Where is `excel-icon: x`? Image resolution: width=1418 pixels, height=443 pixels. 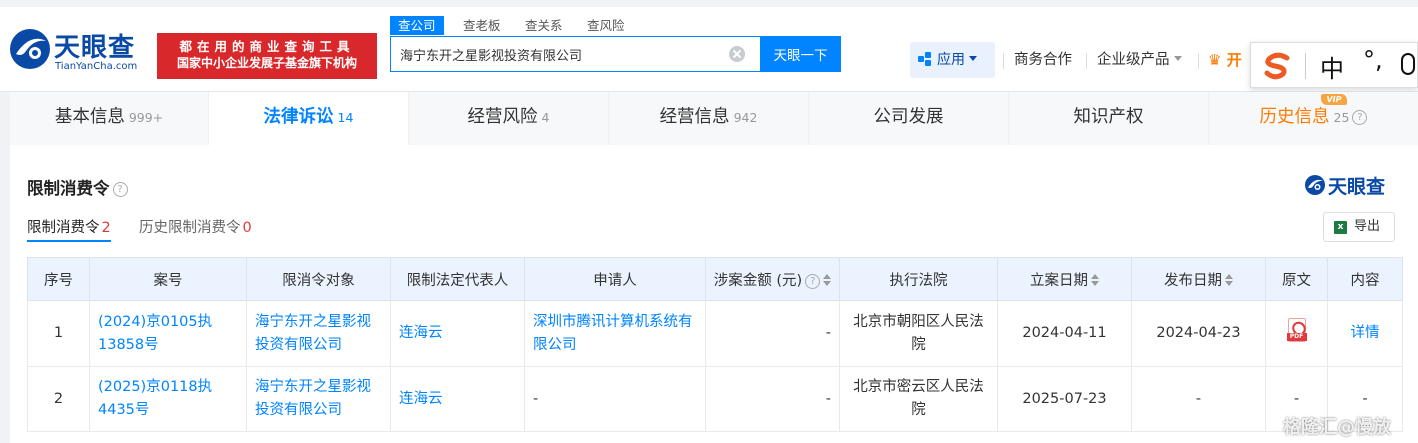
excel-icon: x is located at coordinates (1340, 227).